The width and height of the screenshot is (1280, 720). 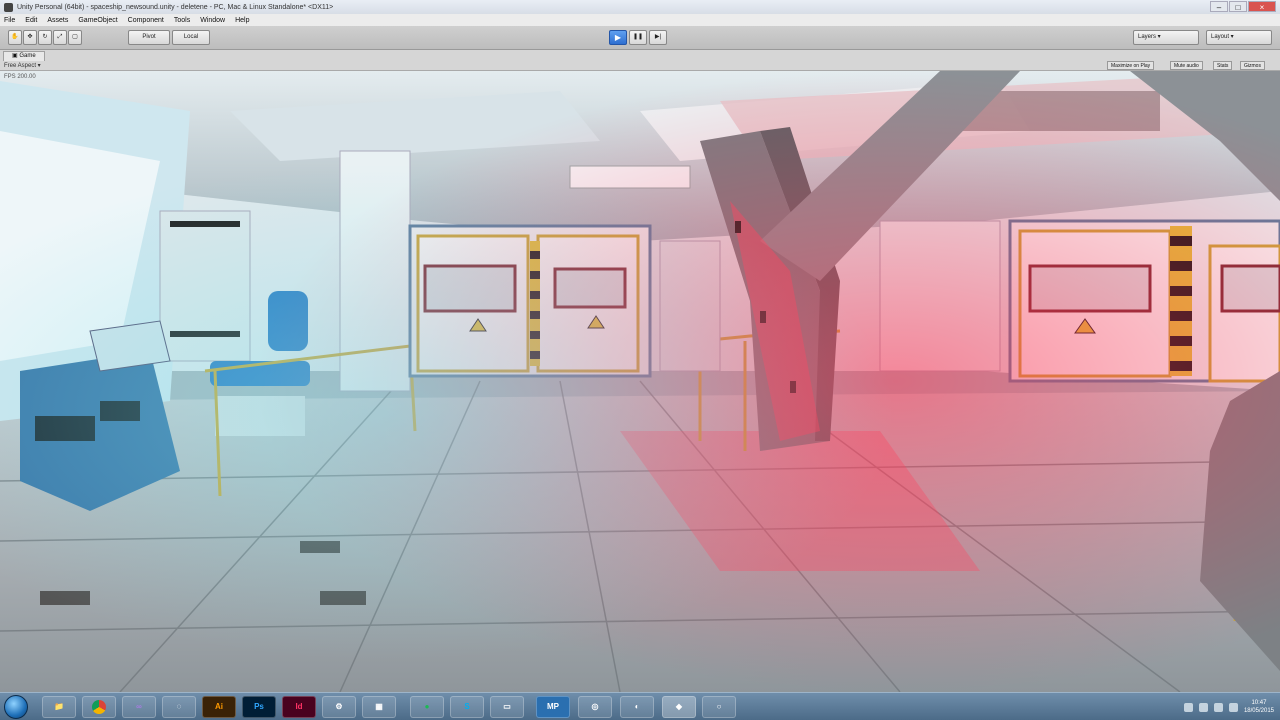 I want to click on minimize-button: –, so click(x=1219, y=6).